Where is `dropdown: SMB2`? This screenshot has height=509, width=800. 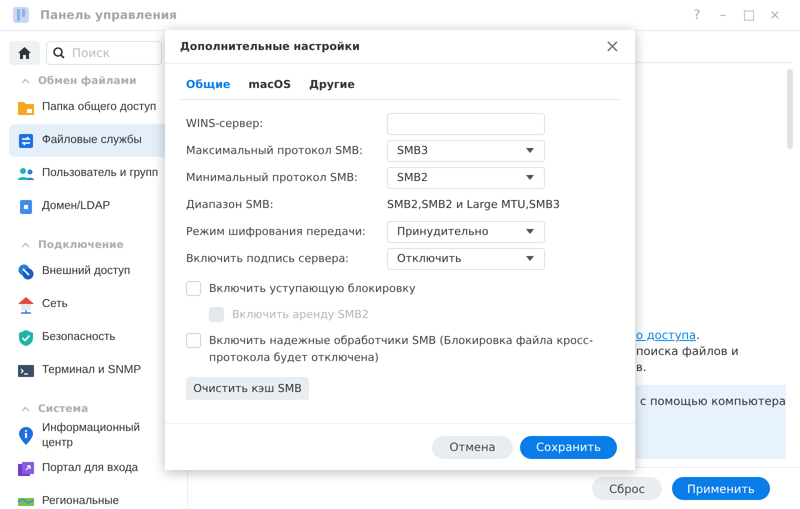
dropdown: SMB2 is located at coordinates (466, 177).